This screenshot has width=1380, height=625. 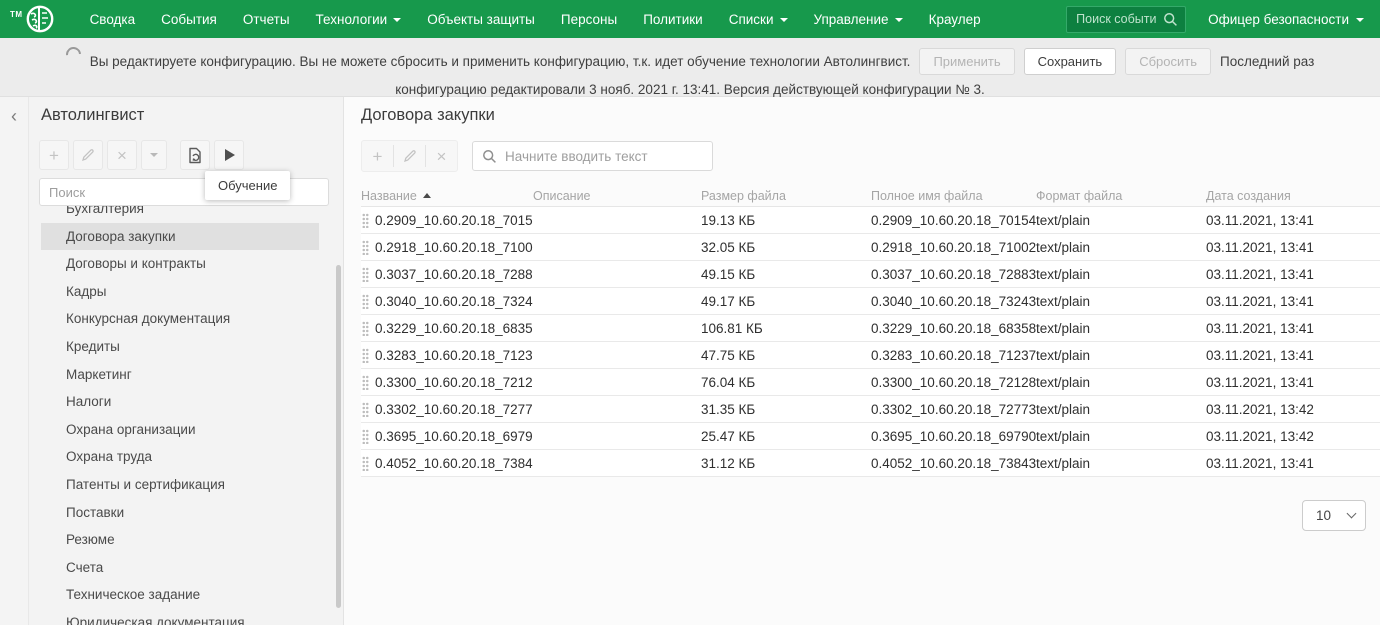 I want to click on add-category-button: +, so click(x=54, y=155).